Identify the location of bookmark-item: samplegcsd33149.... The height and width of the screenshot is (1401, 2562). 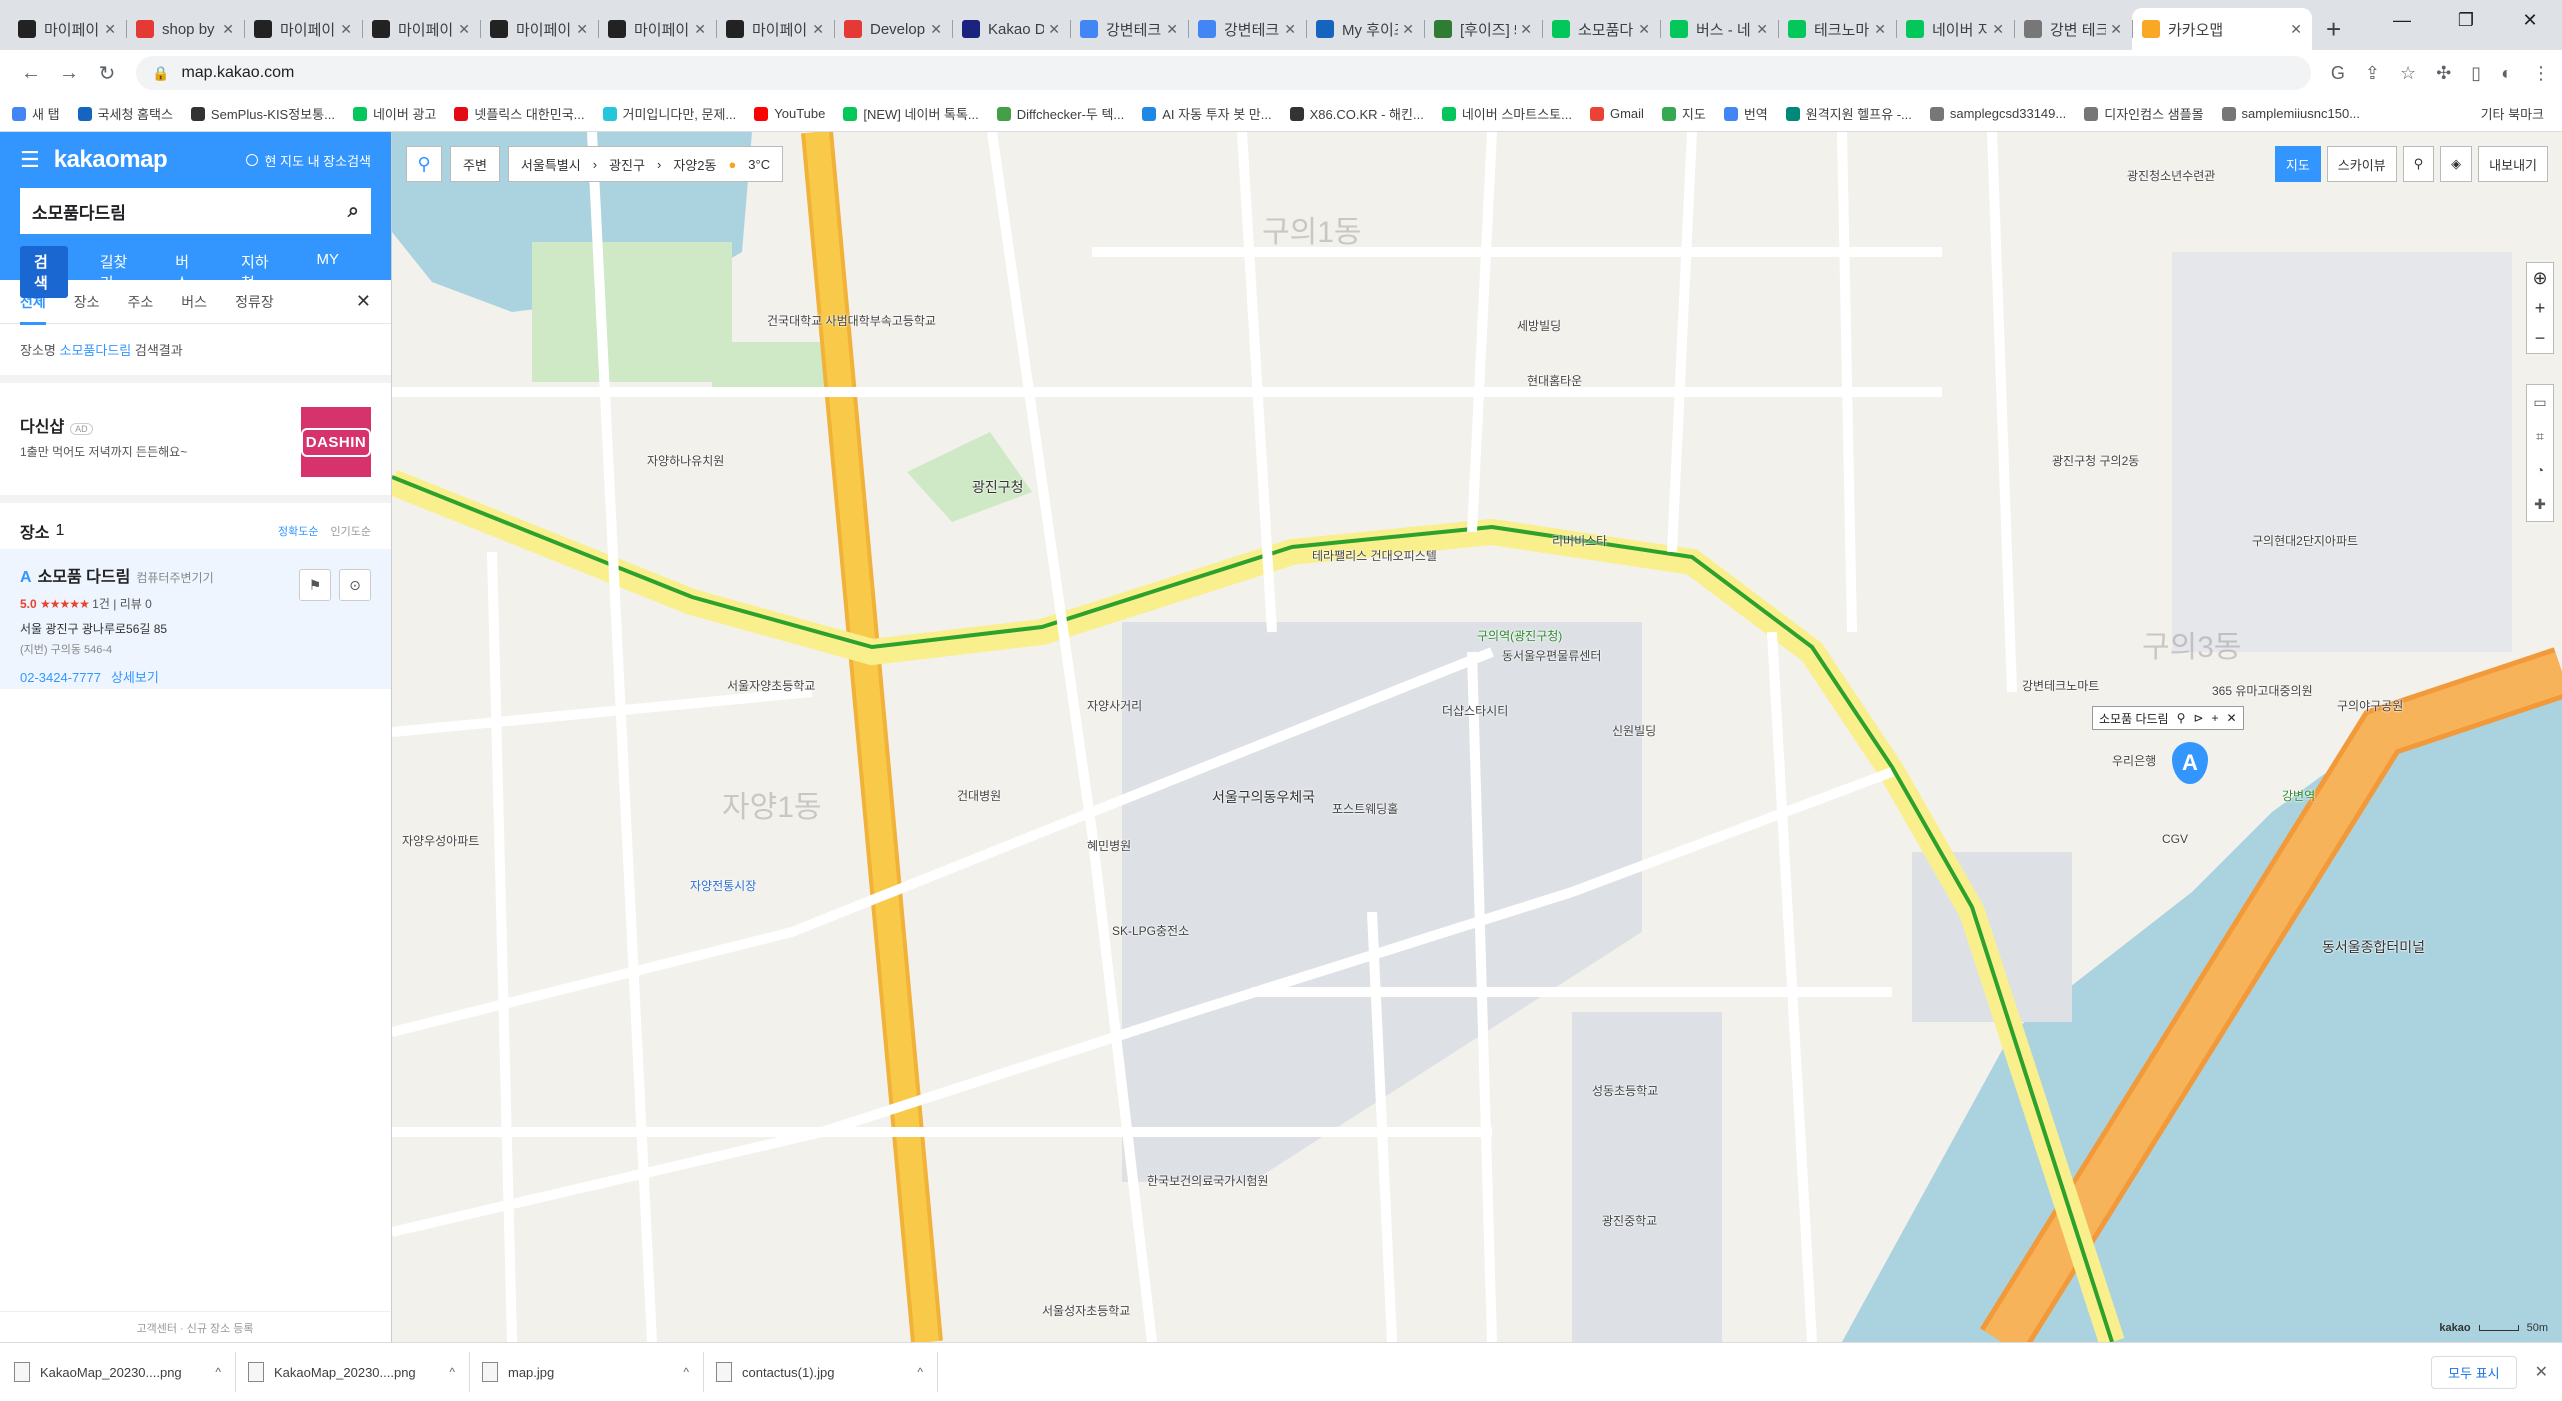
(1997, 113).